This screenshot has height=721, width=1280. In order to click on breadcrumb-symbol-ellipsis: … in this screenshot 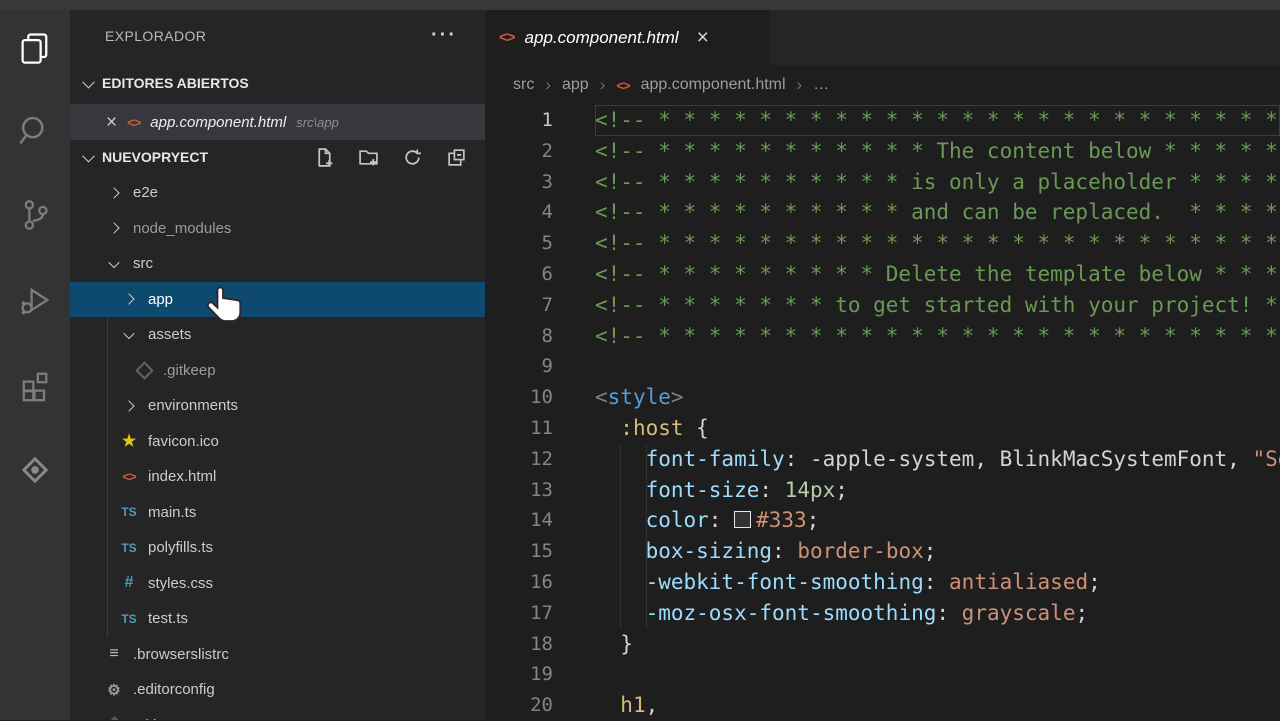, I will do `click(821, 85)`.